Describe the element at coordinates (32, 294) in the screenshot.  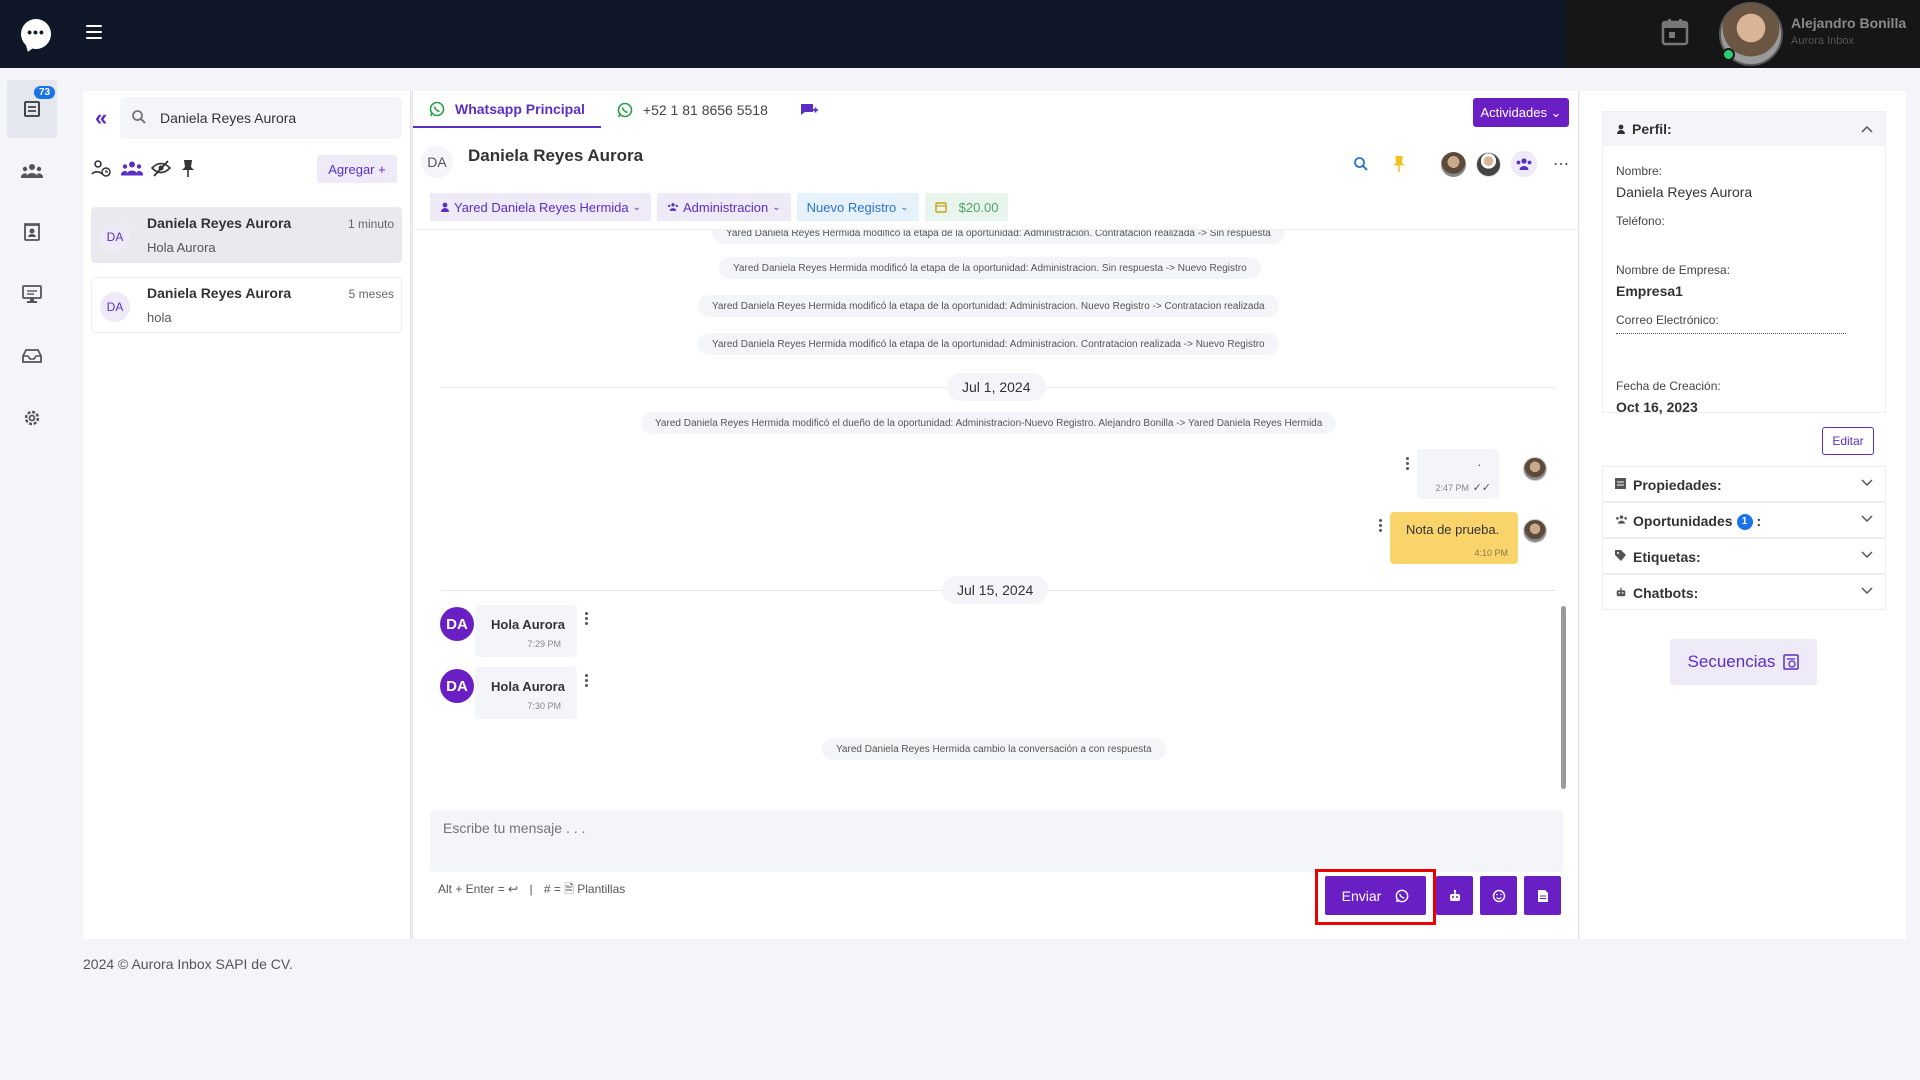
I see `nav-monitor` at that location.